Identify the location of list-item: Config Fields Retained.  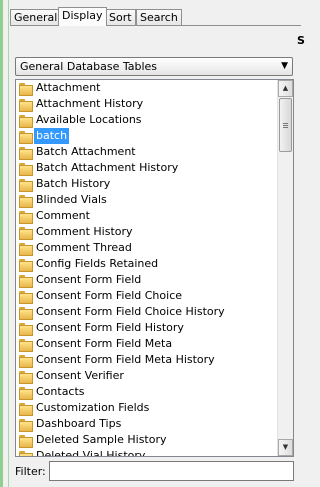
(147, 264).